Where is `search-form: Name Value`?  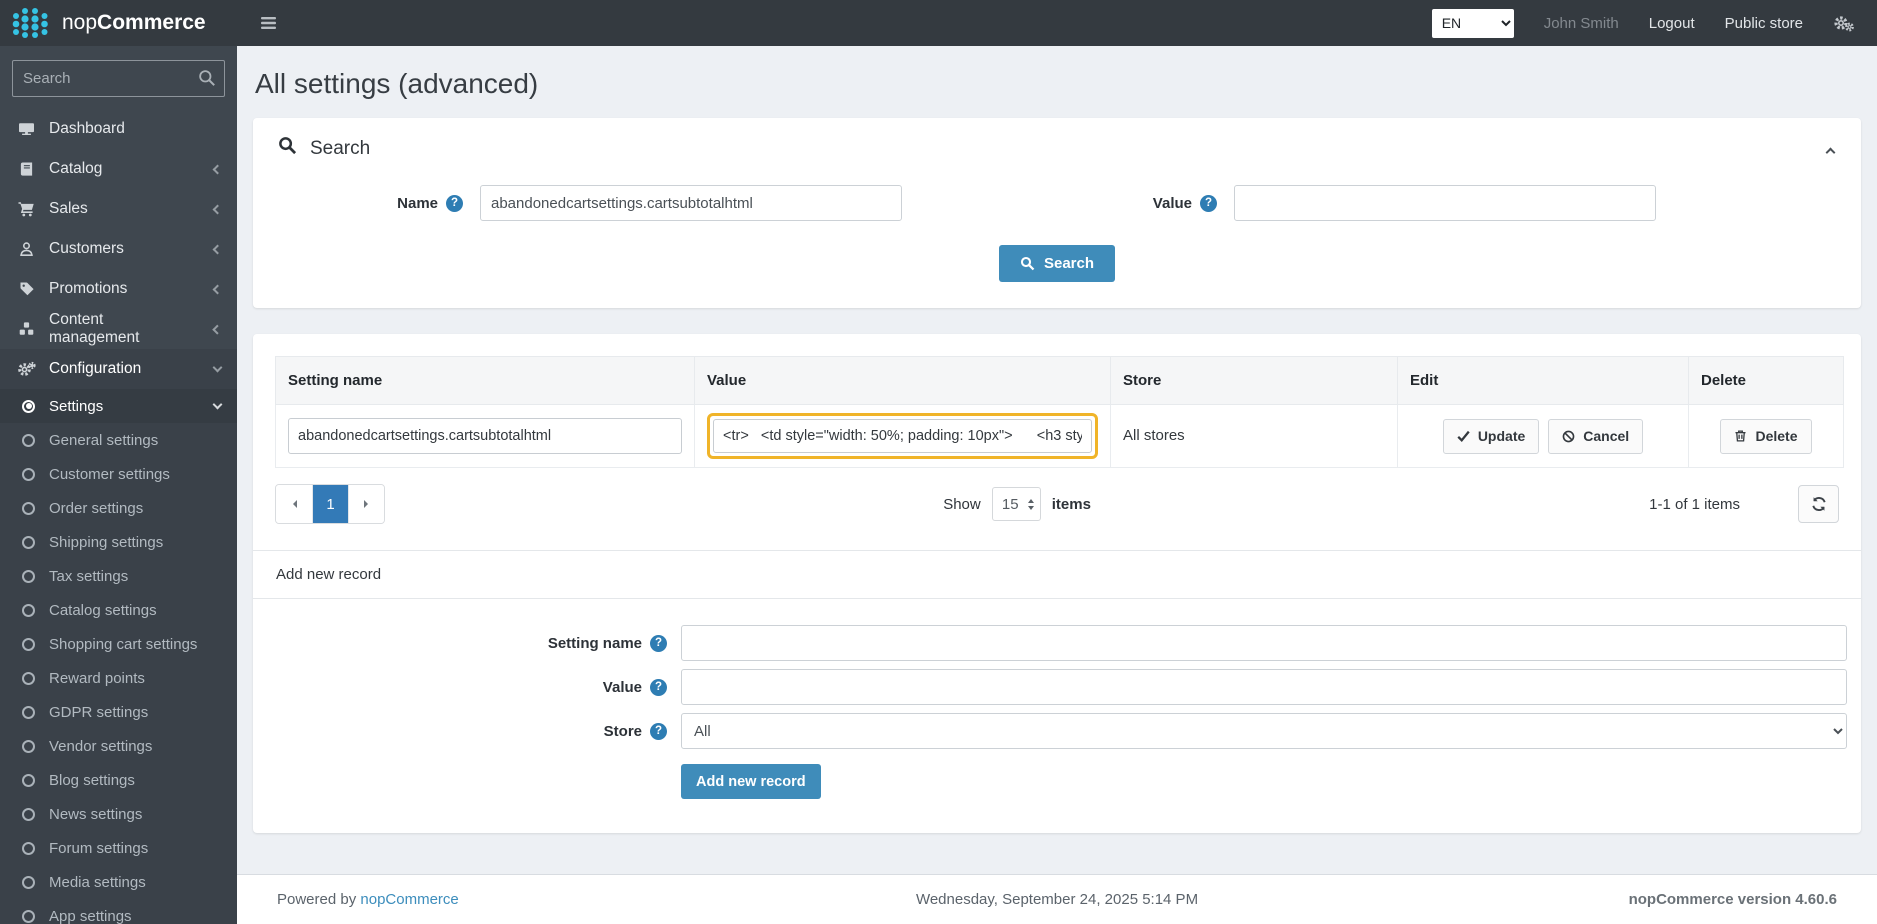 search-form: Name Value is located at coordinates (1057, 203).